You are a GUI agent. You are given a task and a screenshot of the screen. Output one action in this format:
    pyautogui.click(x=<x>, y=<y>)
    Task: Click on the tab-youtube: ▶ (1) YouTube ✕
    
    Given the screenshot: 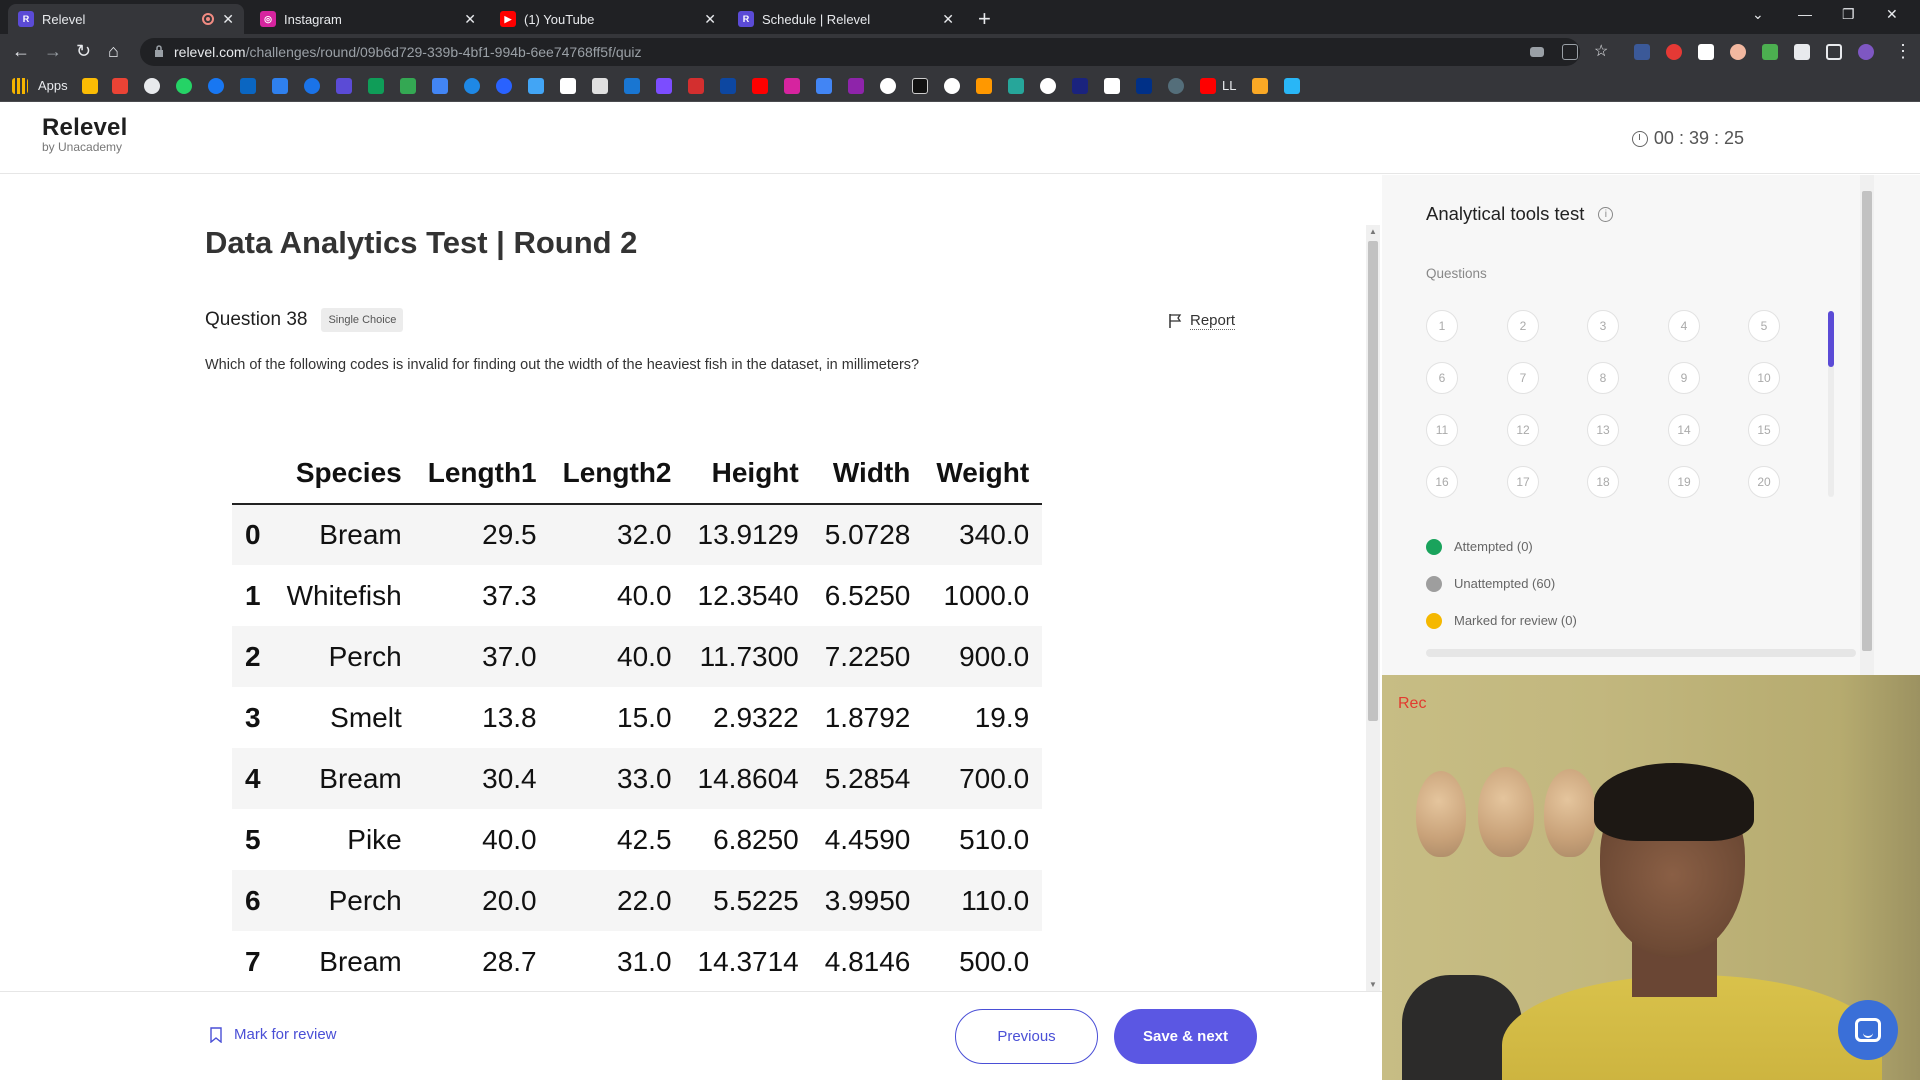 What is the action you would take?
    pyautogui.click(x=608, y=19)
    